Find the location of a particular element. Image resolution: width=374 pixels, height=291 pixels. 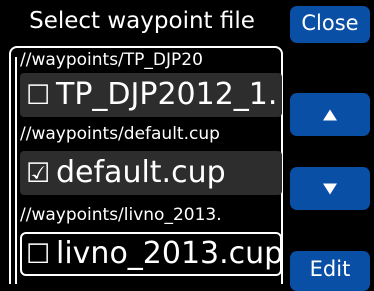

edit-button: Edit is located at coordinates (330, 271).